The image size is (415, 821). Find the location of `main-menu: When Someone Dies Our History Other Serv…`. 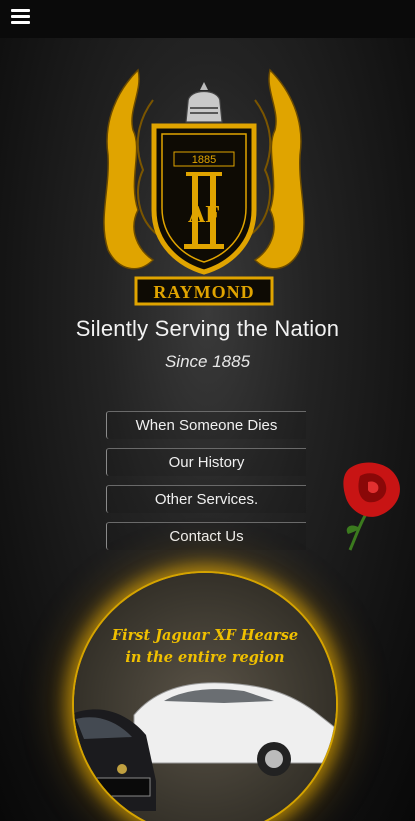

main-menu: When Someone Dies Our History Other Serv… is located at coordinates (206, 485).